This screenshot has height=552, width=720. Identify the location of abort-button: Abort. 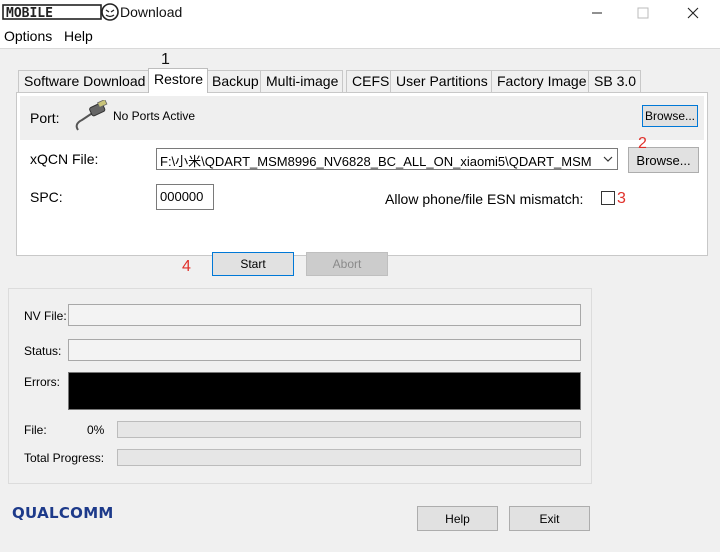
(347, 264).